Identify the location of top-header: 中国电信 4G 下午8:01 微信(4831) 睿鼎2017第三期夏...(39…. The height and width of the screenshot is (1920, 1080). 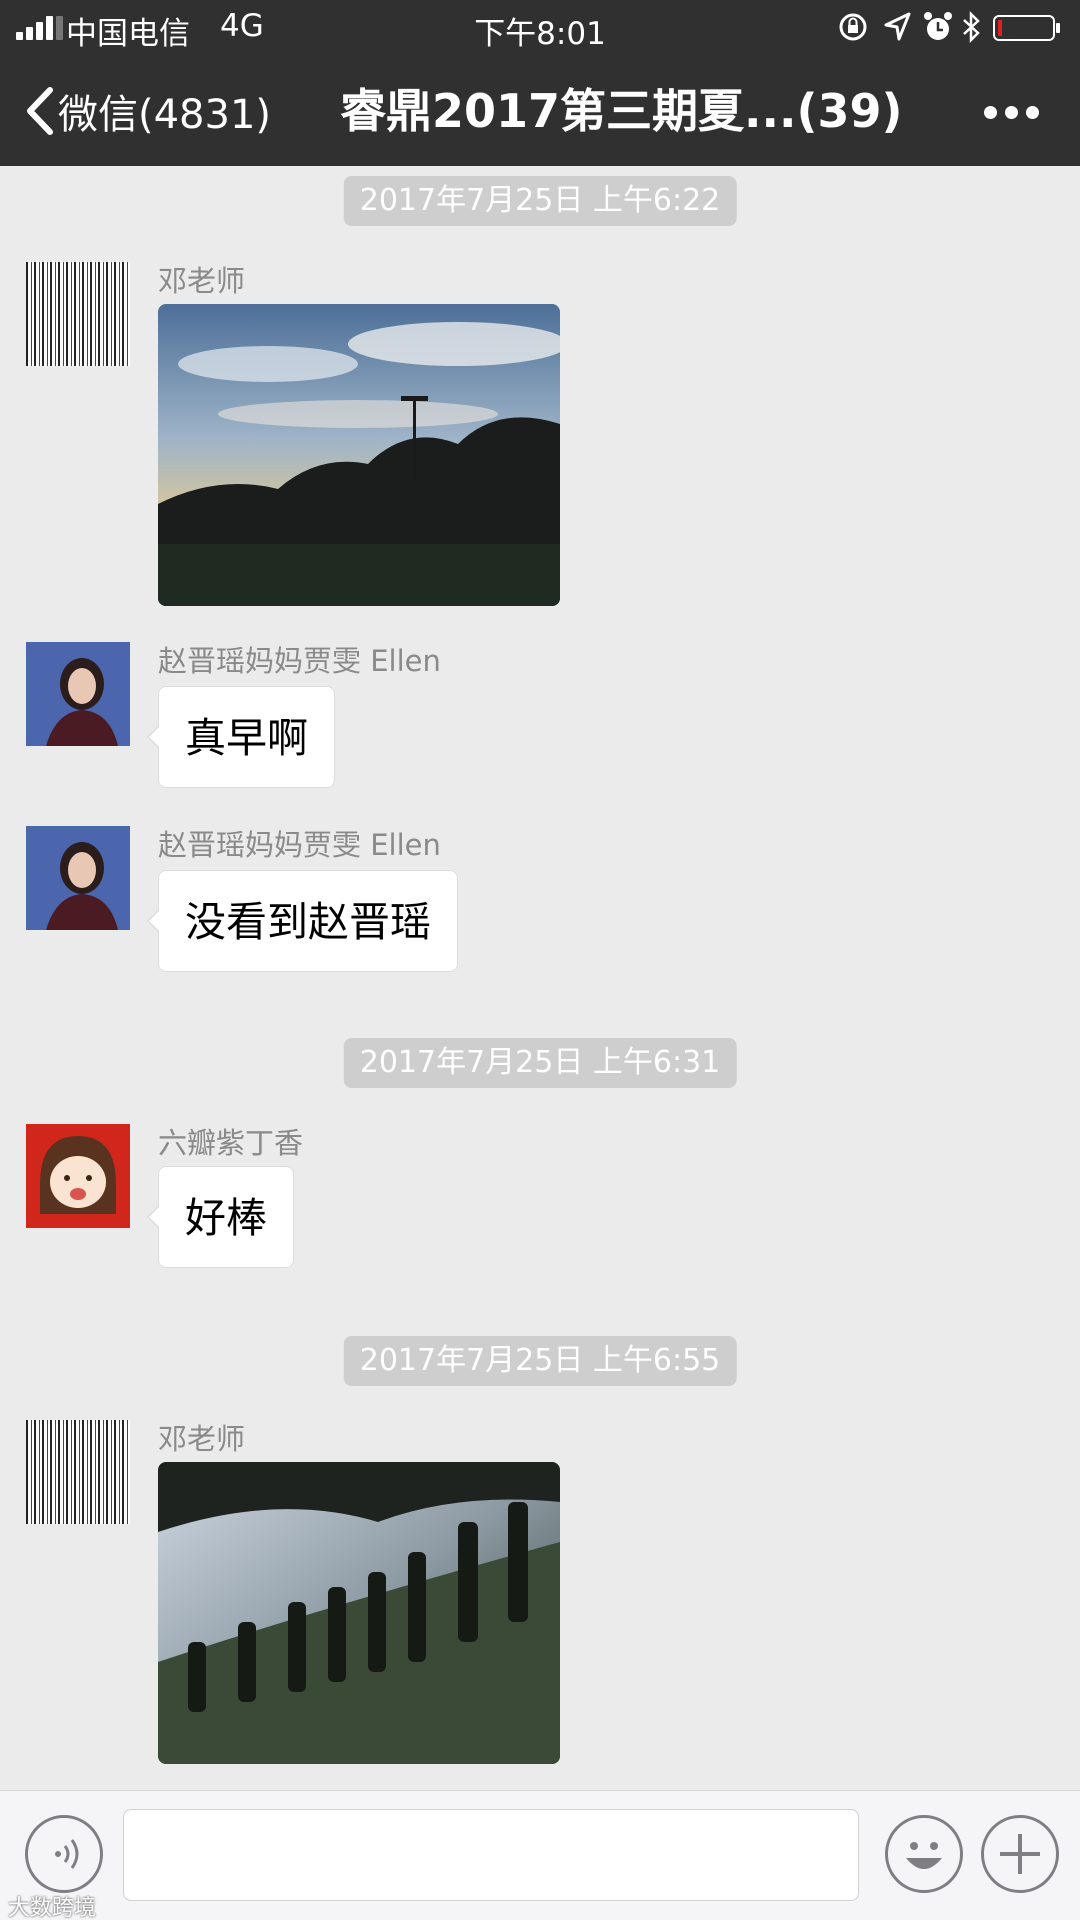
(540, 83).